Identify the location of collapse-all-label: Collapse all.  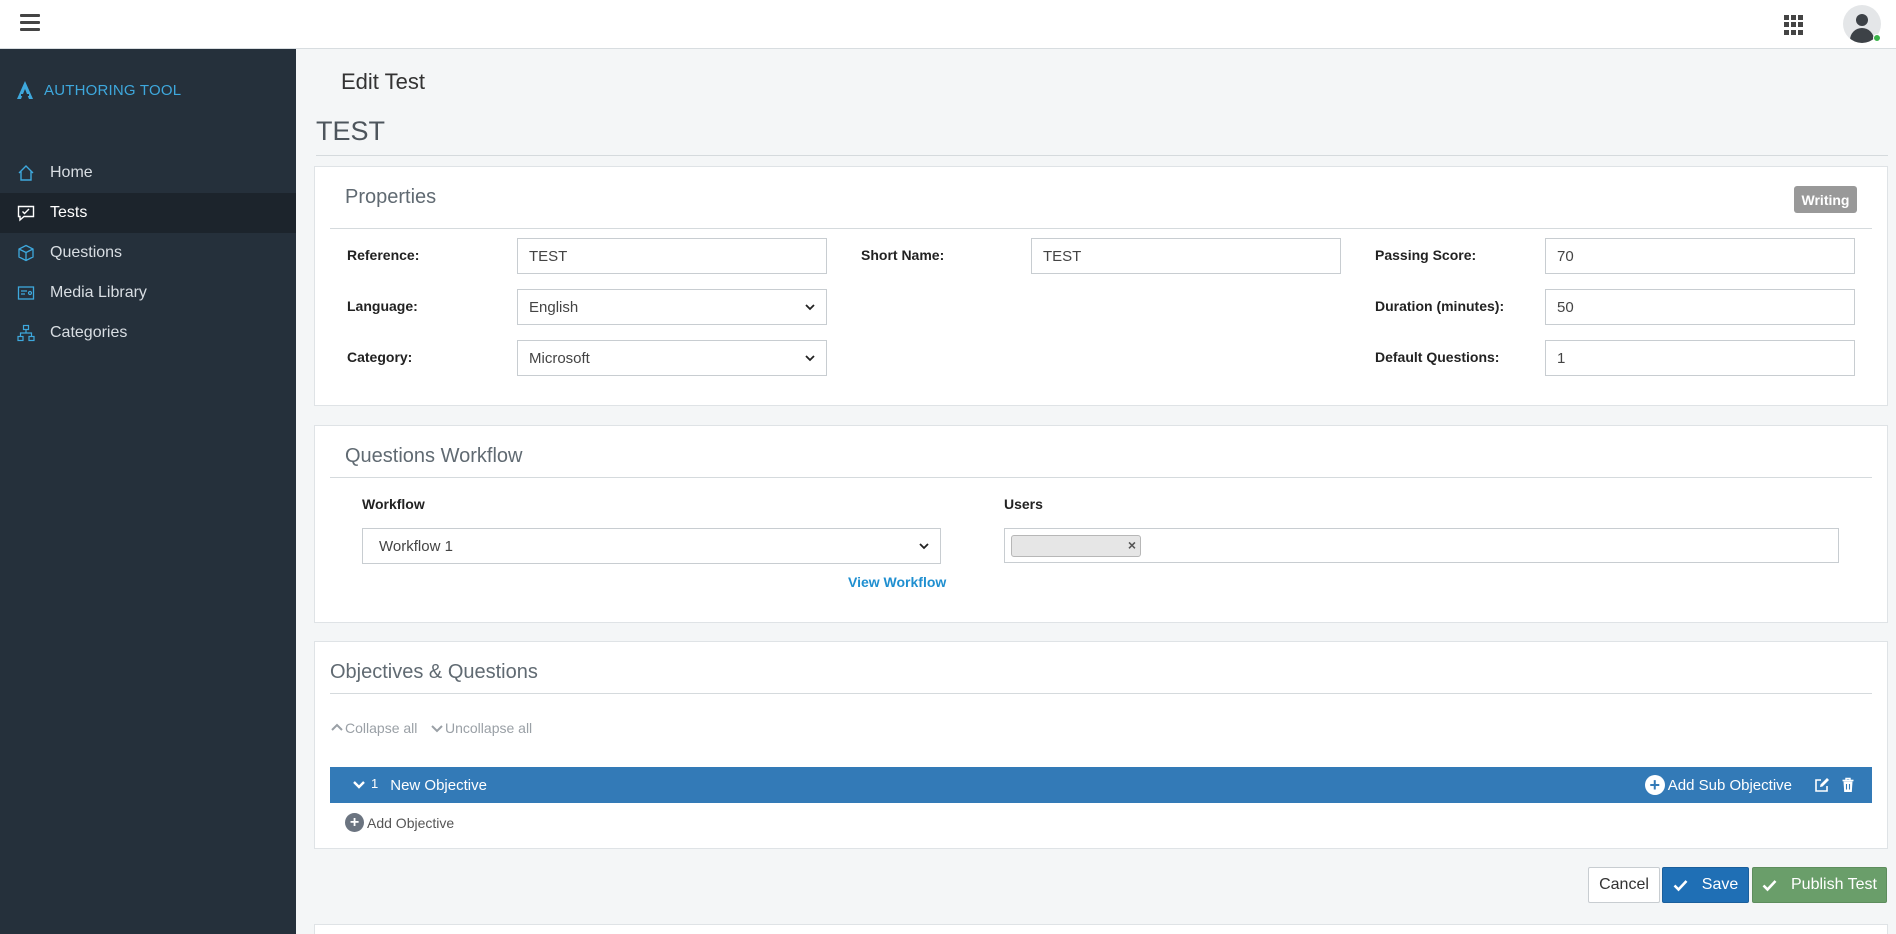
(381, 728).